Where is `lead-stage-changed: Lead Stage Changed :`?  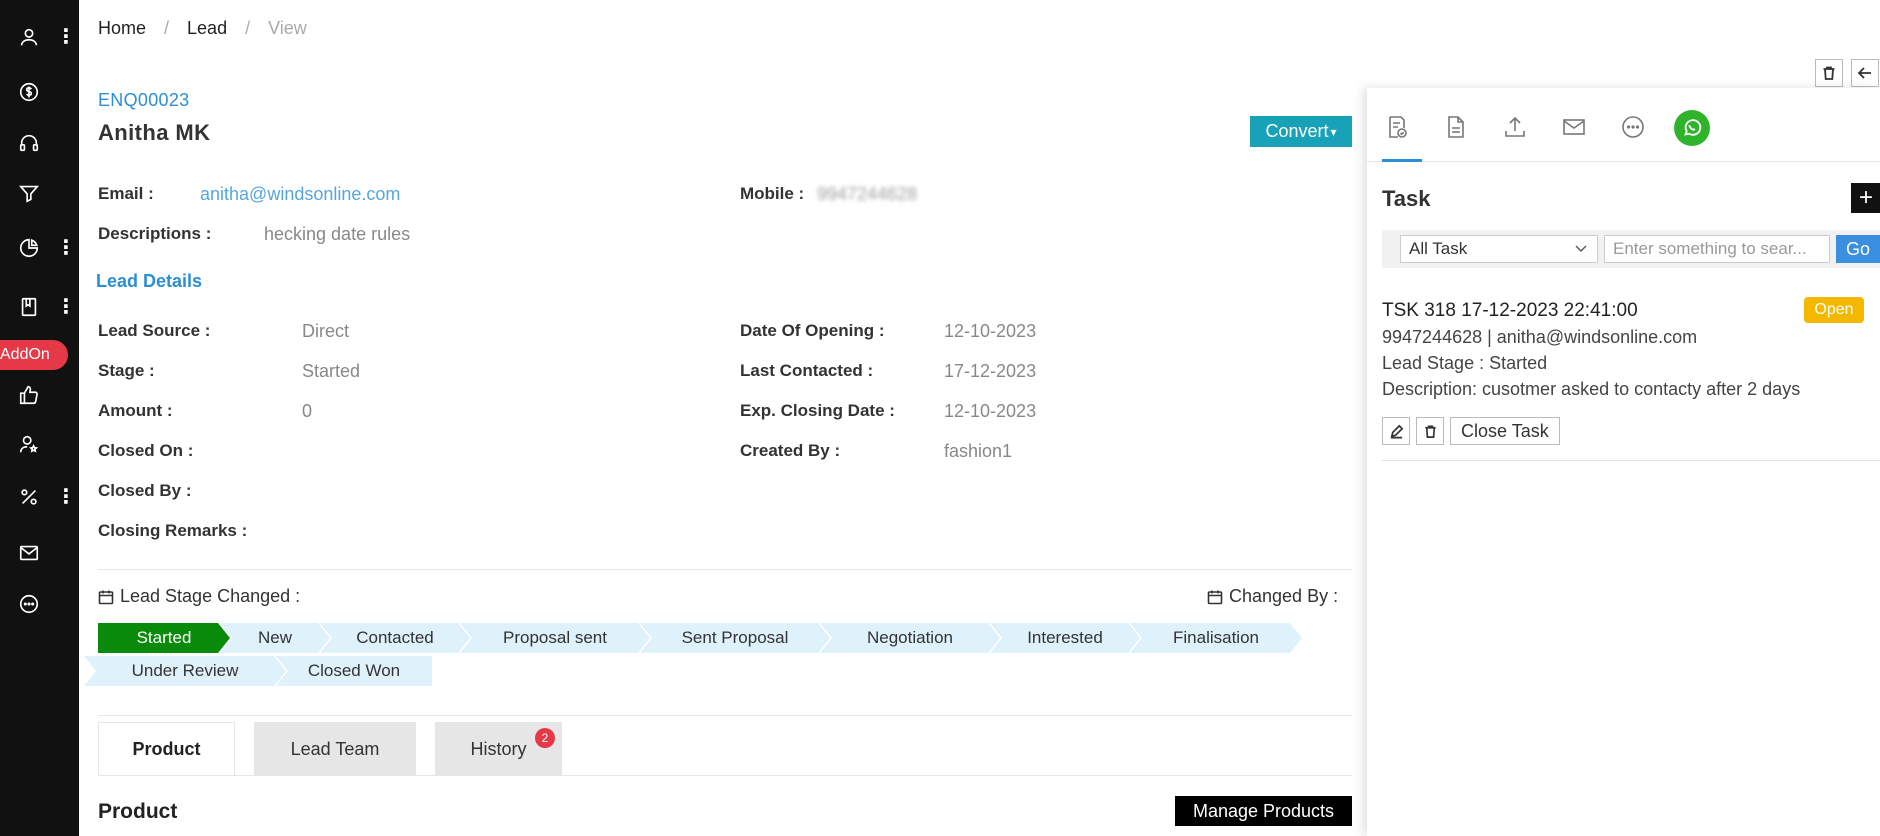 lead-stage-changed: Lead Stage Changed : is located at coordinates (199, 596).